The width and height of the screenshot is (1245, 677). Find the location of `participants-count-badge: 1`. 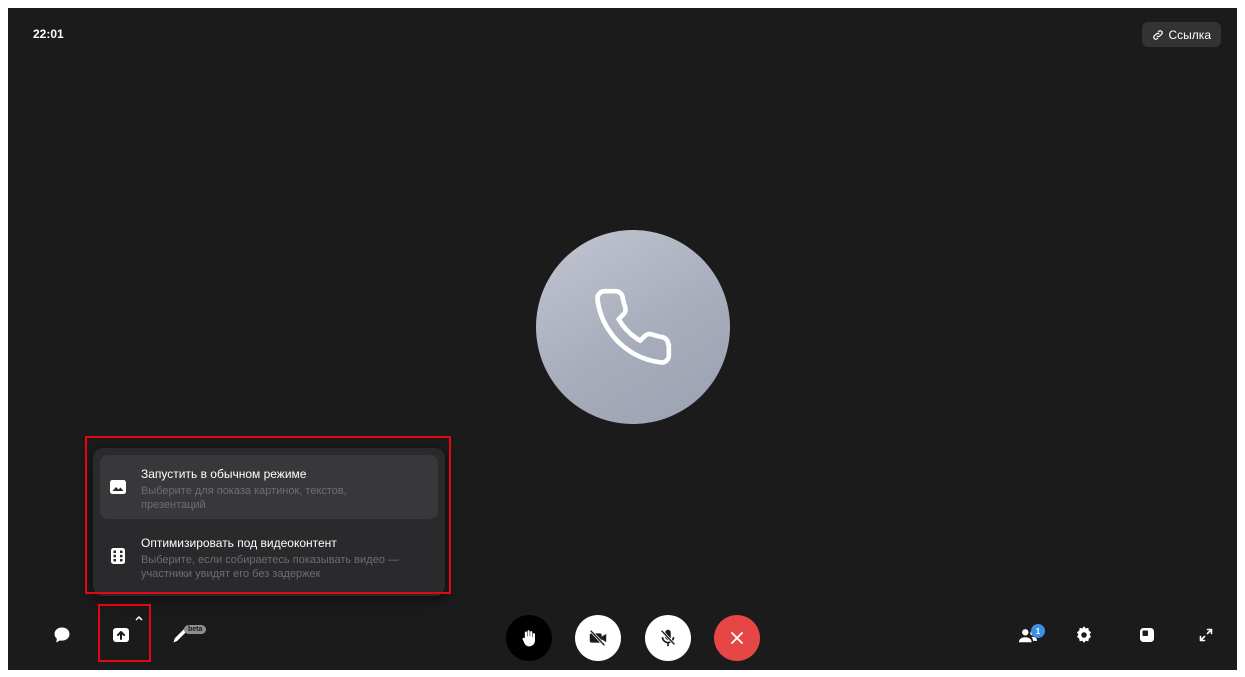

participants-count-badge: 1 is located at coordinates (1038, 631).